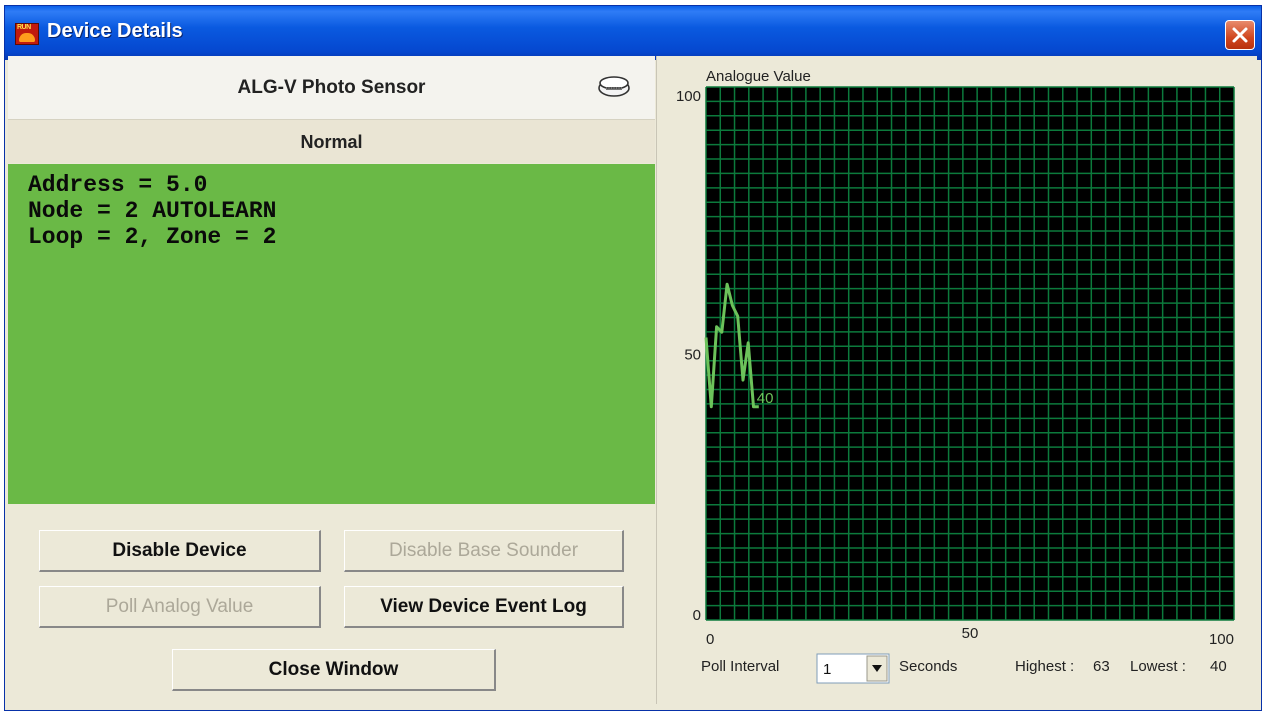  I want to click on lowest-value: 40, so click(1218, 666).